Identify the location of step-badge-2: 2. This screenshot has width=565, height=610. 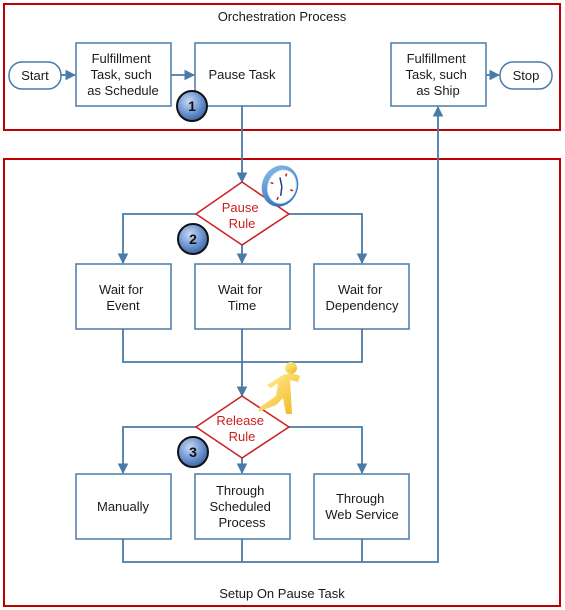
(193, 239).